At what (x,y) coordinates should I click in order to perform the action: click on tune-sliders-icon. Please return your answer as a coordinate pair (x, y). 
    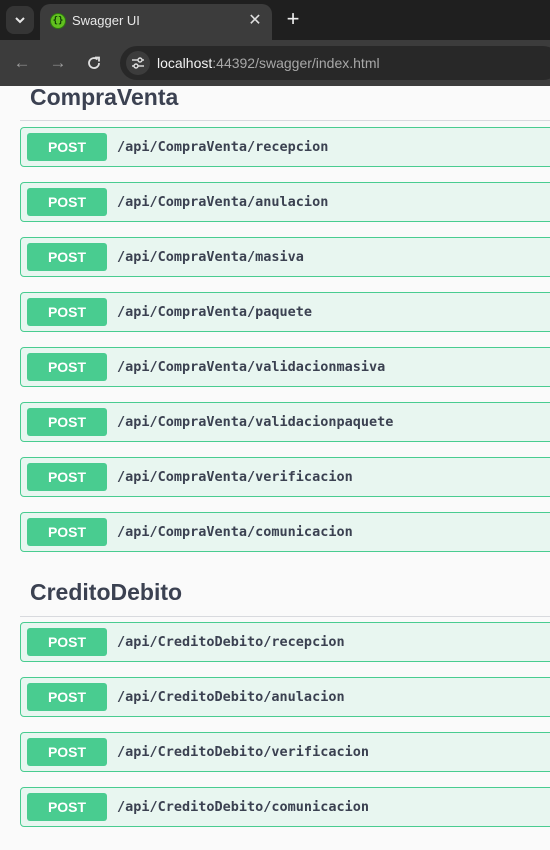
    Looking at the image, I should click on (138, 63).